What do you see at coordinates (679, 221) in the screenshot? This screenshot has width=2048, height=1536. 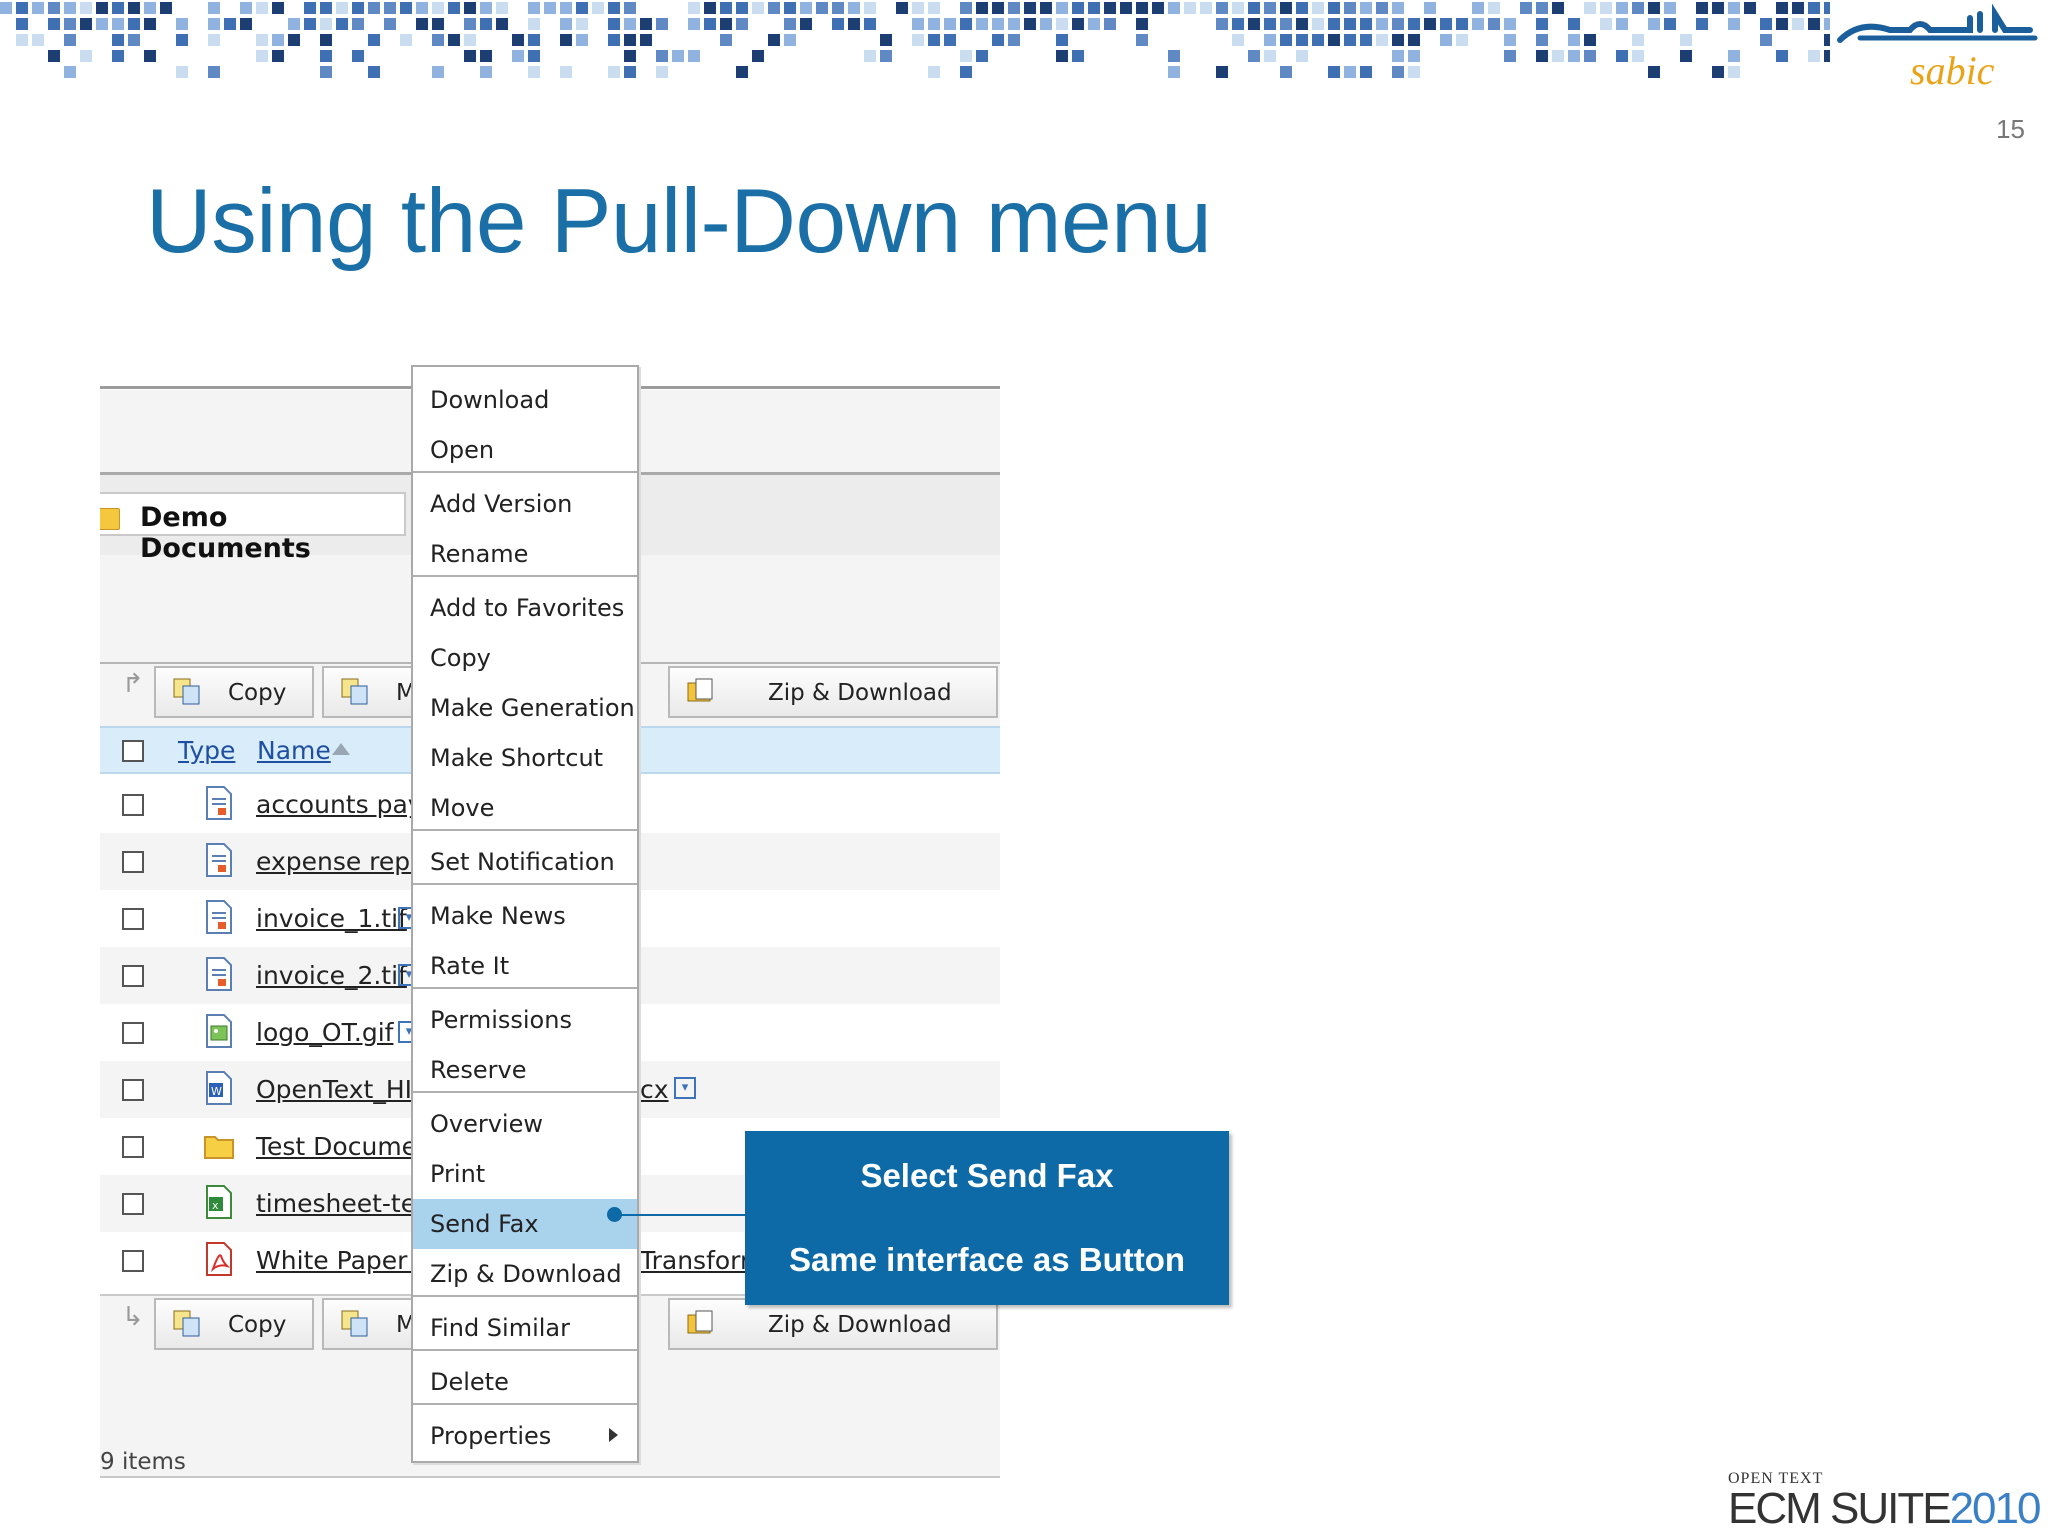 I see `slide-title: Using the Pull-Down menu` at bounding box center [679, 221].